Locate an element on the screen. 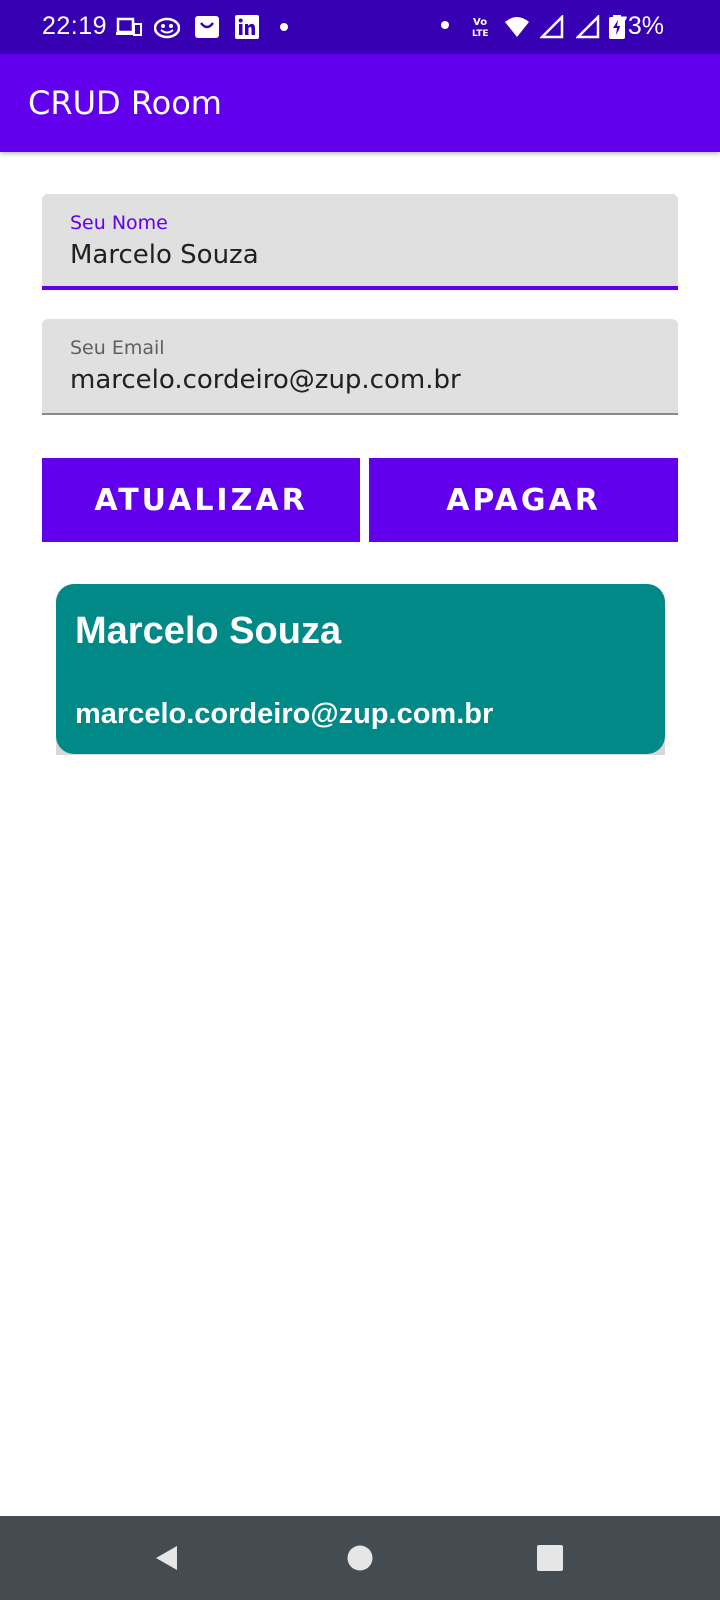 This screenshot has height=1600, width=720. email-field: Seu Email is located at coordinates (360, 367).